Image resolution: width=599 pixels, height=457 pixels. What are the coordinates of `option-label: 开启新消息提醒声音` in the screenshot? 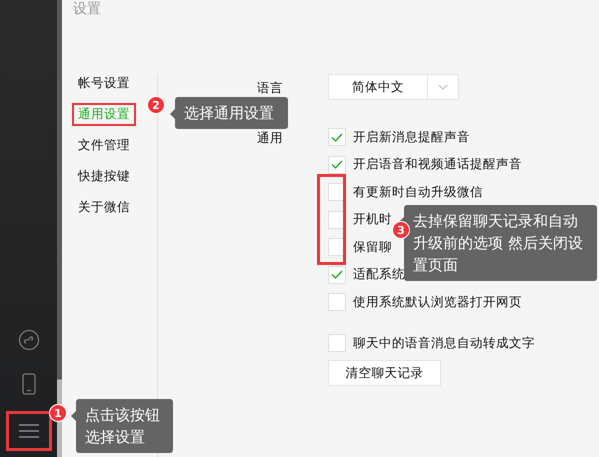 It's located at (411, 137).